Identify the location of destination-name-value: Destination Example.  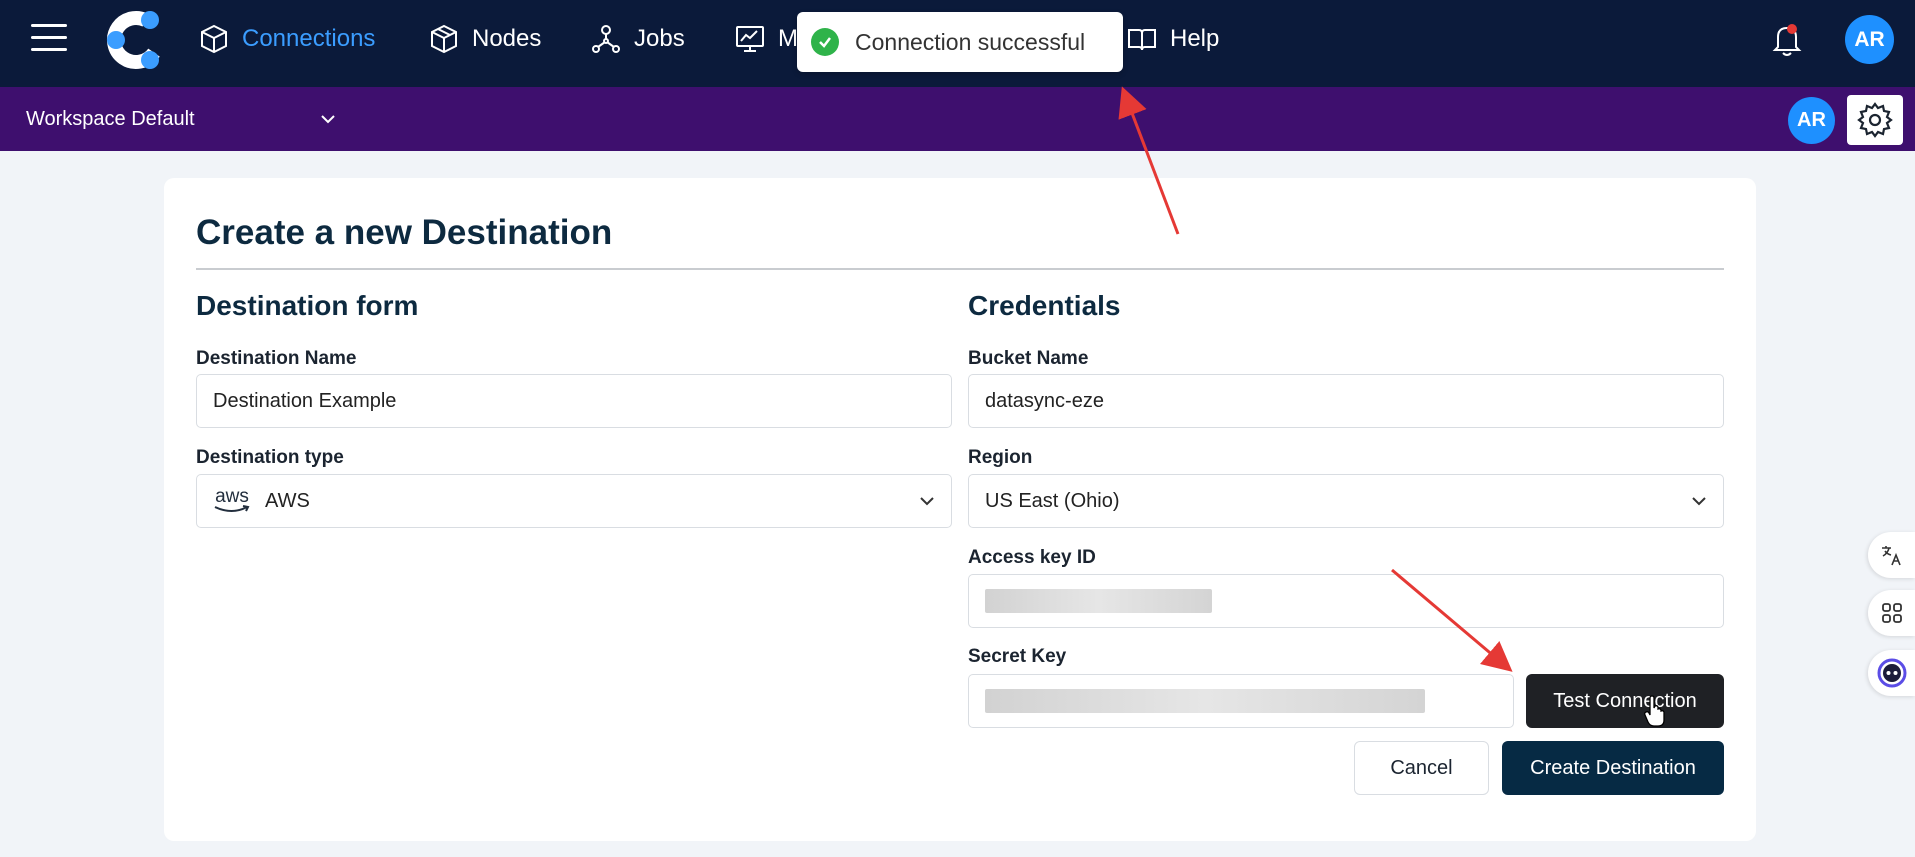
(305, 400).